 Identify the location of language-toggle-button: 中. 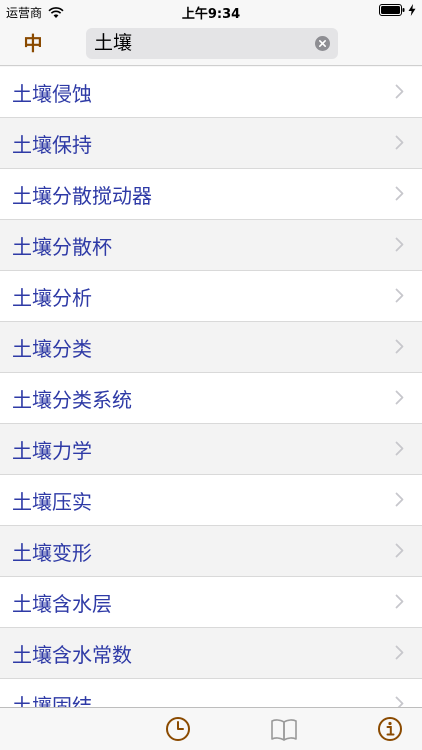
(33, 44).